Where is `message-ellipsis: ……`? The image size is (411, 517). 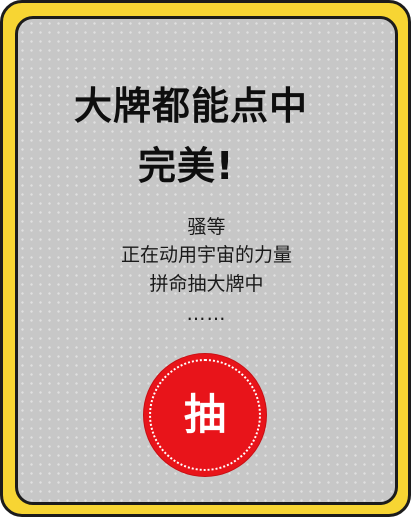
message-ellipsis: …… is located at coordinates (206, 314).